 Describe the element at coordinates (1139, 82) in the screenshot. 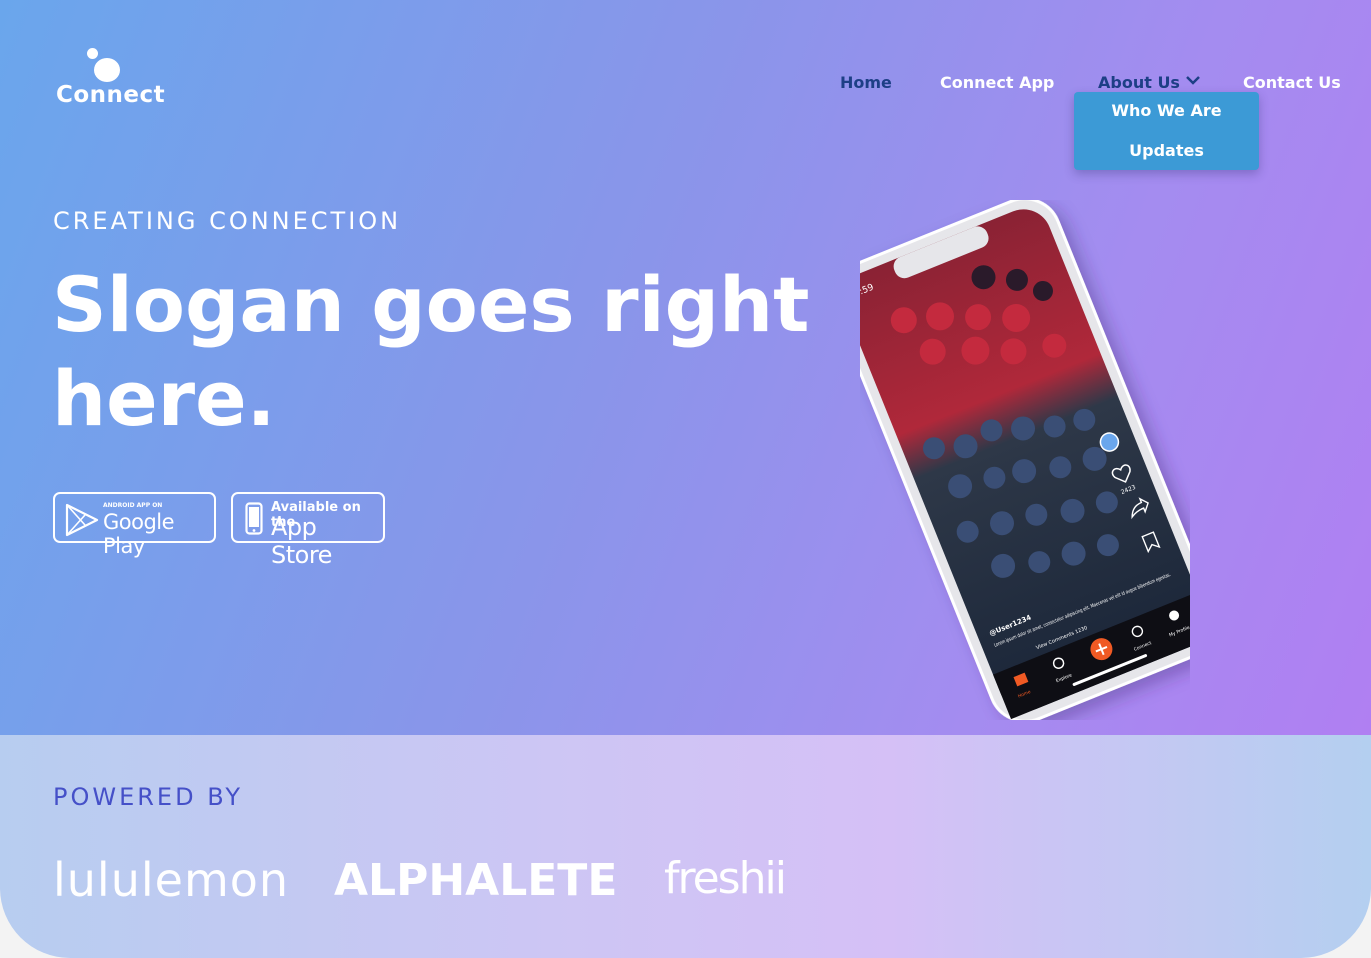

I see `nav-about-us-label: About Us` at that location.